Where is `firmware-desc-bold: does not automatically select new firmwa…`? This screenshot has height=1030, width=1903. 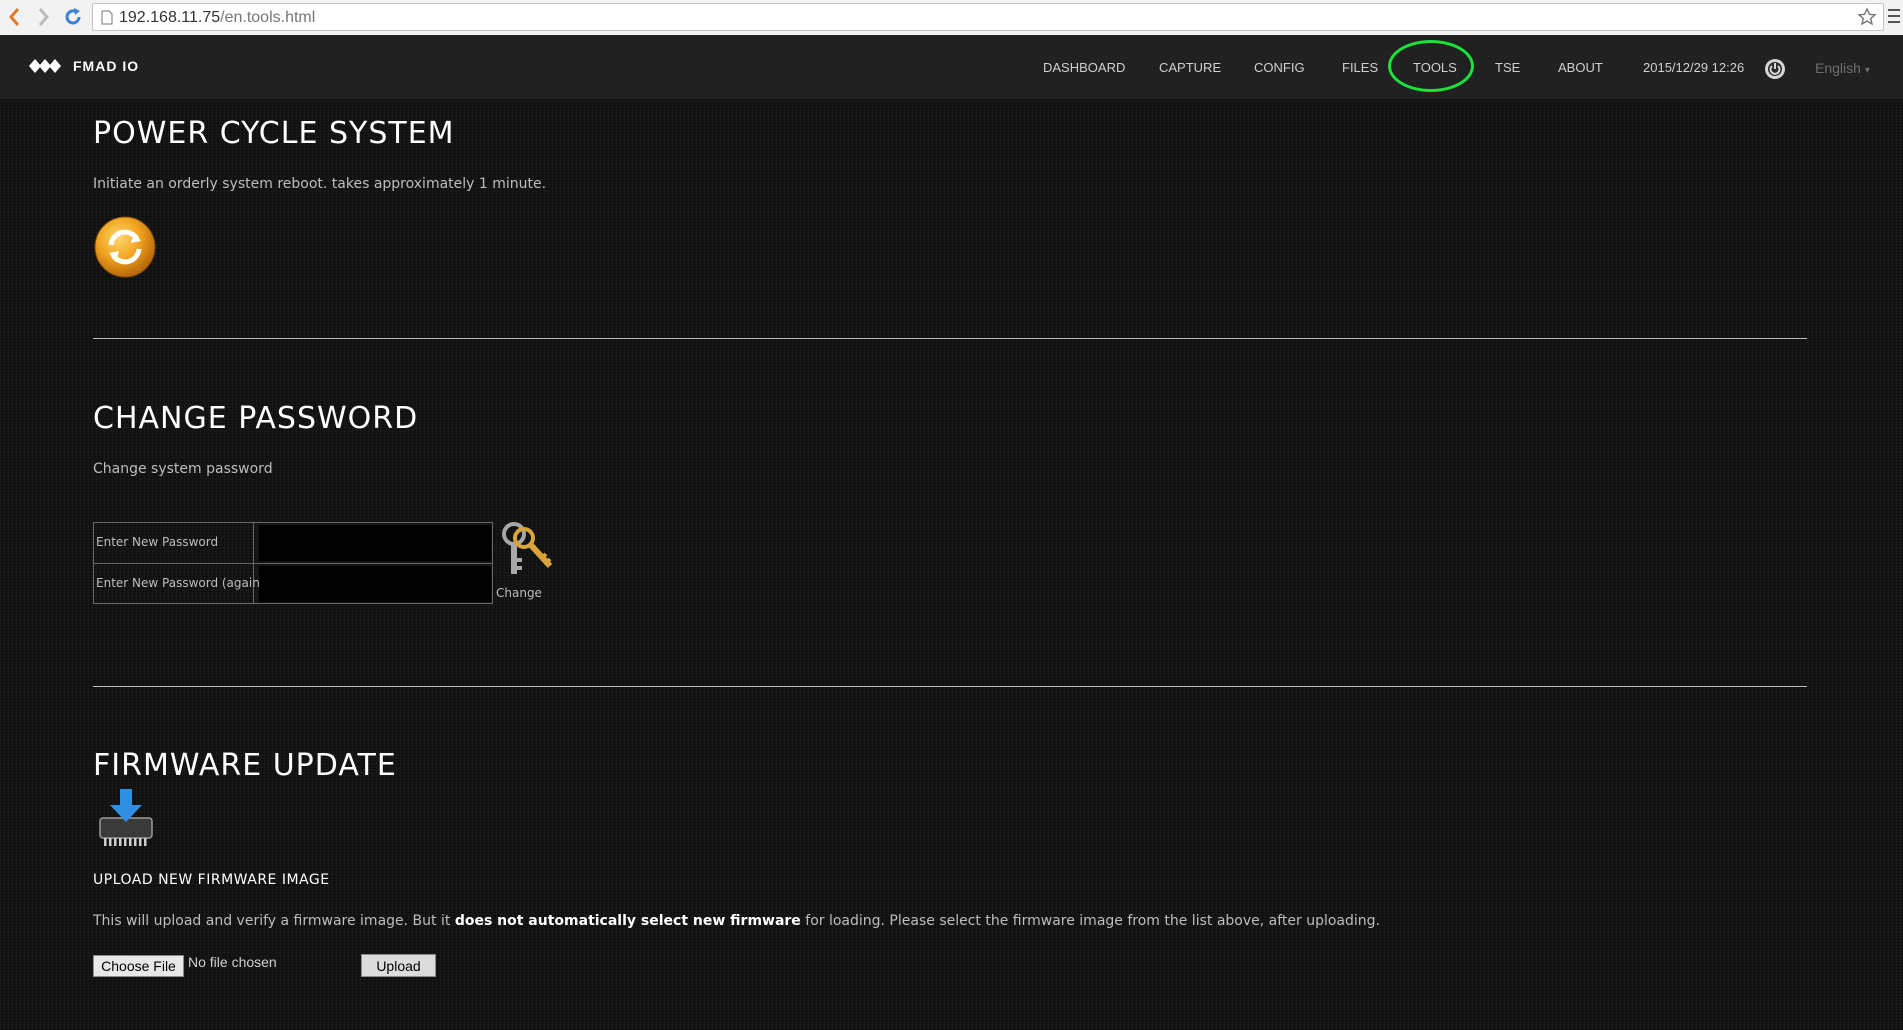
firmware-desc-bold: does not automatically select new firmwa… is located at coordinates (627, 921).